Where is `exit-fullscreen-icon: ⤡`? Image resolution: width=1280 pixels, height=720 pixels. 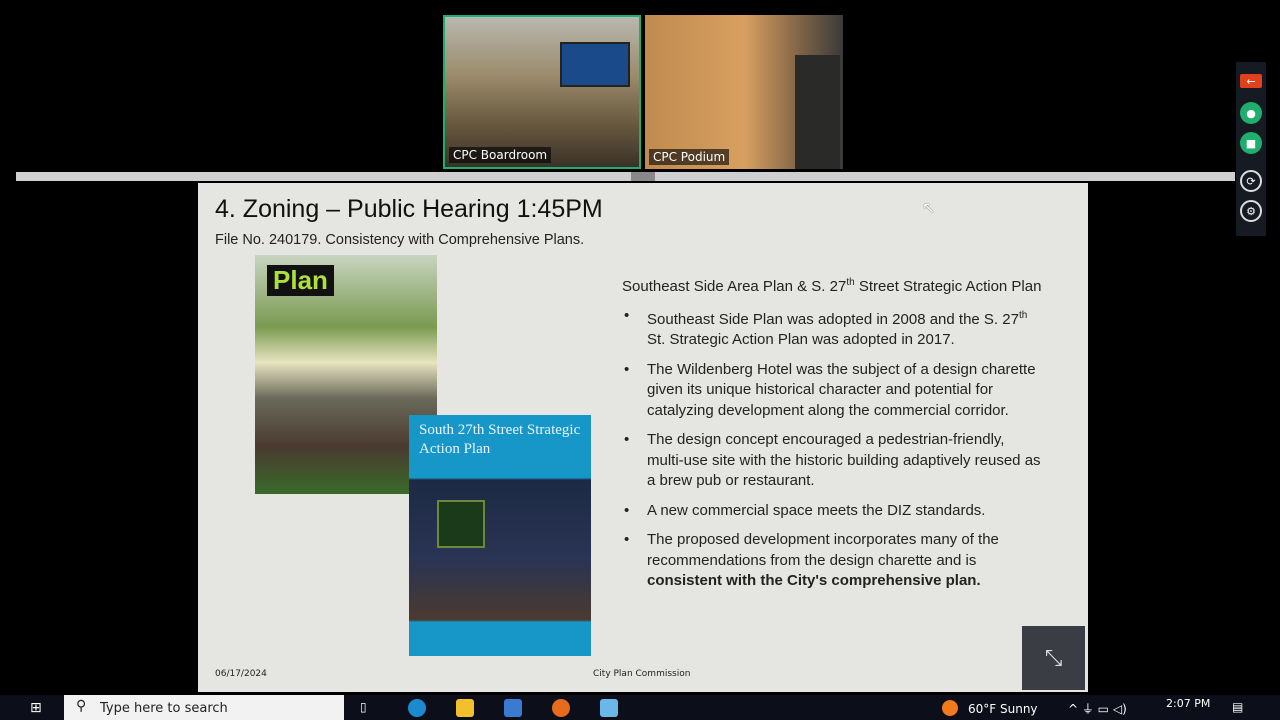 exit-fullscreen-icon: ⤡ is located at coordinates (1053, 658).